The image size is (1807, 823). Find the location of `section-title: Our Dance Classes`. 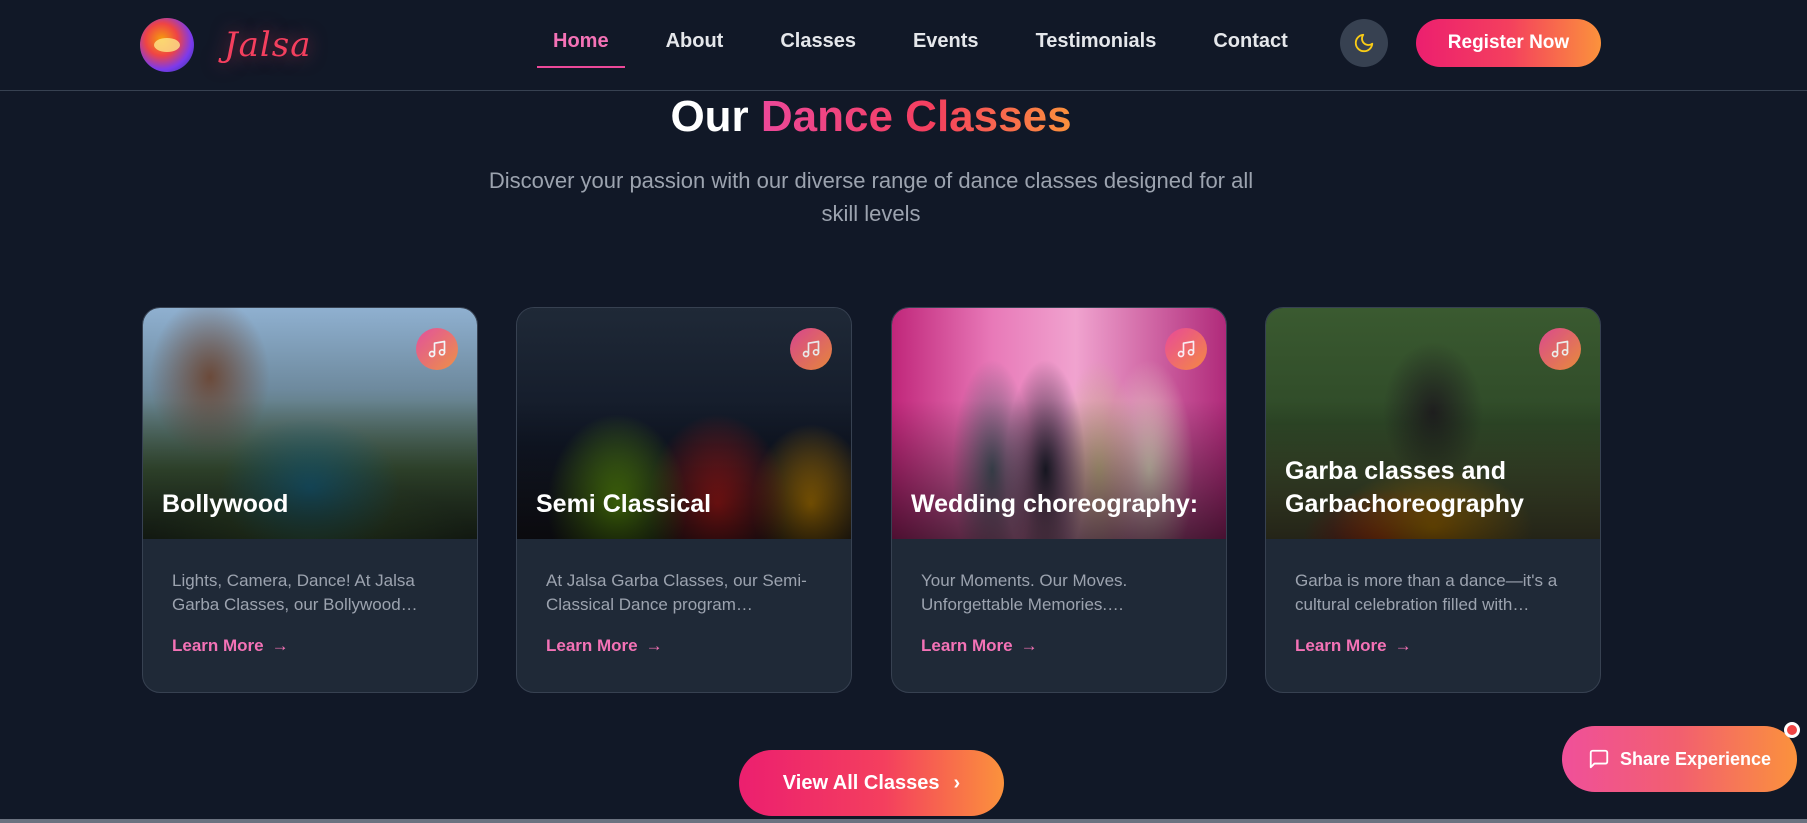

section-title: Our Dance Classes is located at coordinates (871, 117).